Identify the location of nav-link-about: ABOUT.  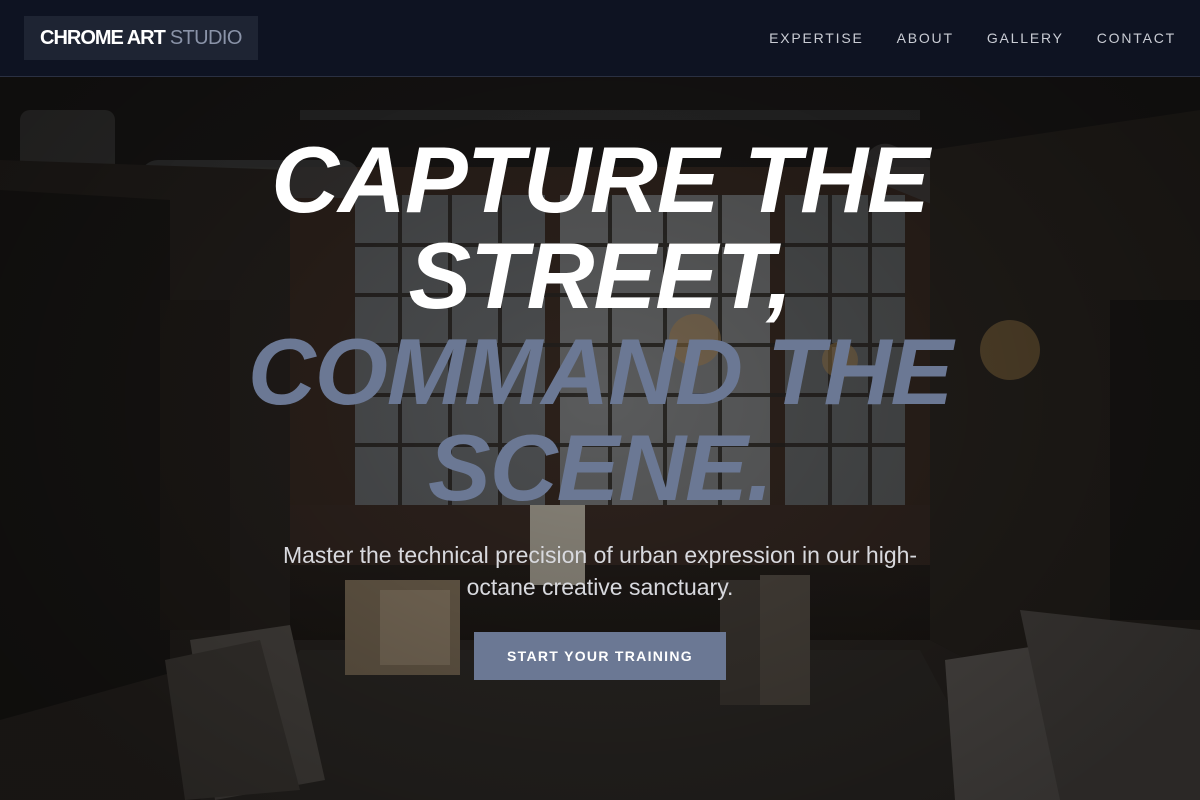
(925, 38).